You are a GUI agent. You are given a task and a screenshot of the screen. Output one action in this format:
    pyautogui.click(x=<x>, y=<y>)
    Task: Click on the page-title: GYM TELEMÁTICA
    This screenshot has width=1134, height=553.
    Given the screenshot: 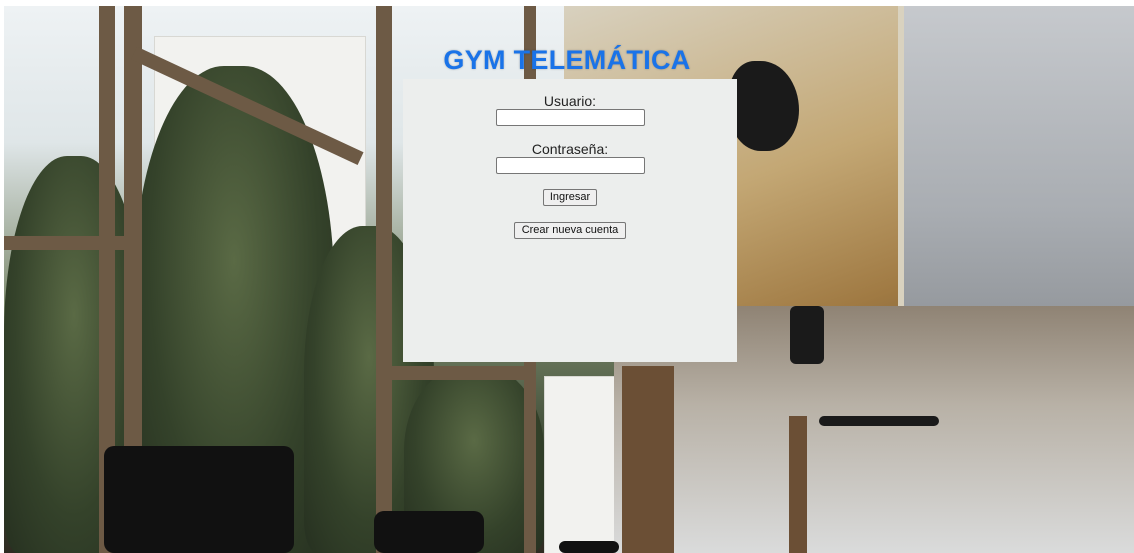 What is the action you would take?
    pyautogui.click(x=567, y=60)
    